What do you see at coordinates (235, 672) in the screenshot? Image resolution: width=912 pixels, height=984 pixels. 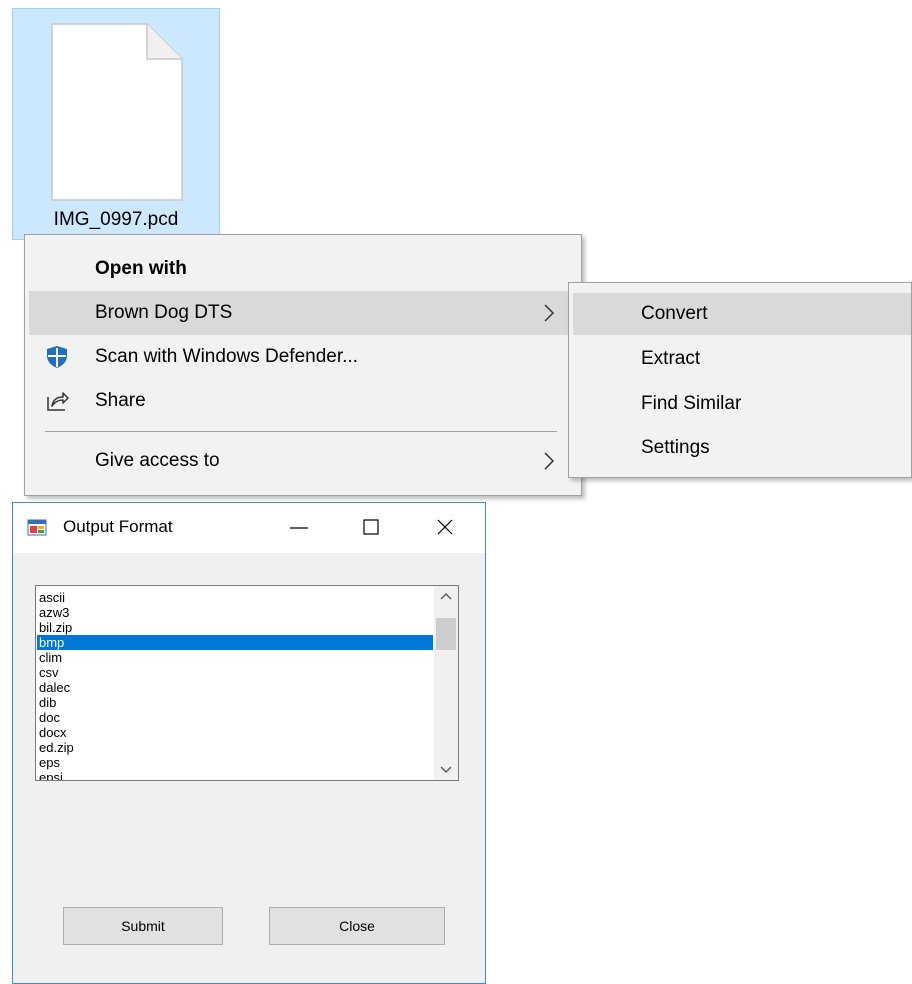 I see `list-item: csv` at bounding box center [235, 672].